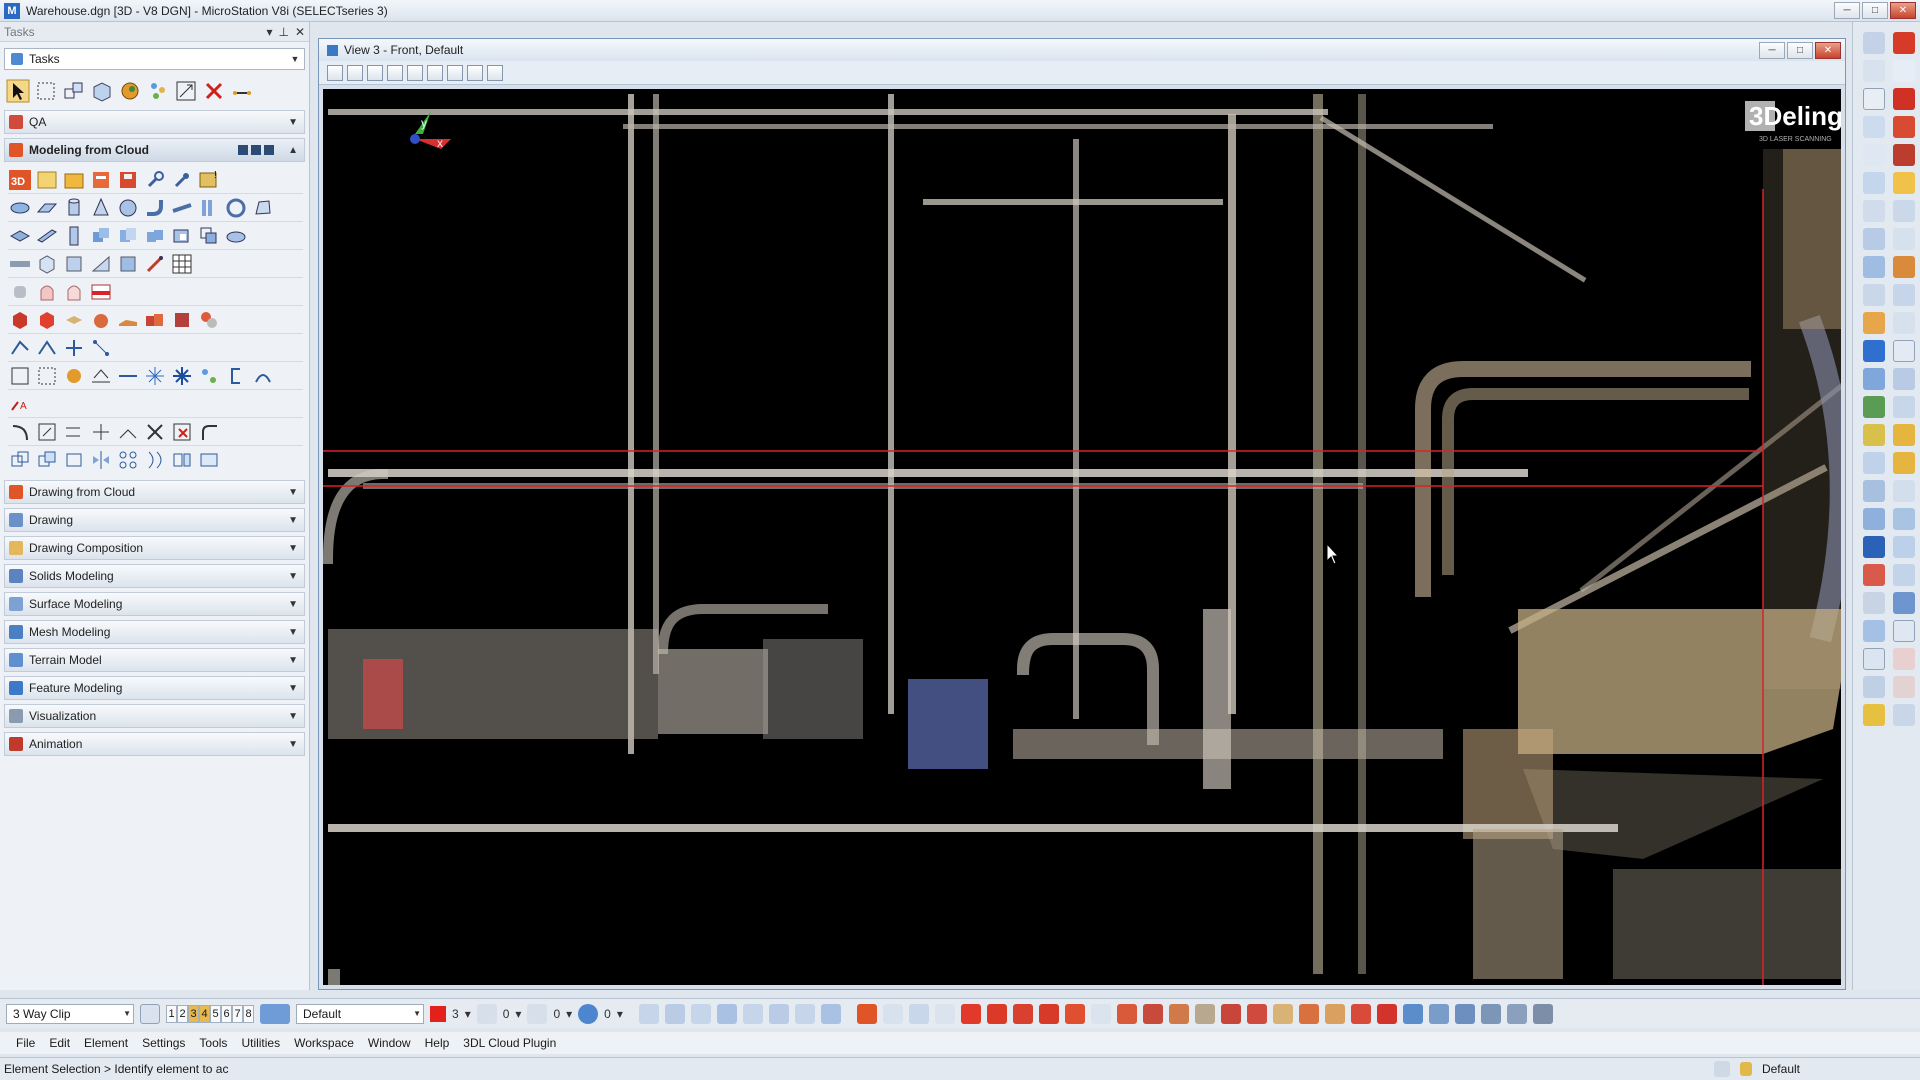 The height and width of the screenshot is (1080, 1920). Describe the element at coordinates (74, 264) in the screenshot. I see `block-icon` at that location.